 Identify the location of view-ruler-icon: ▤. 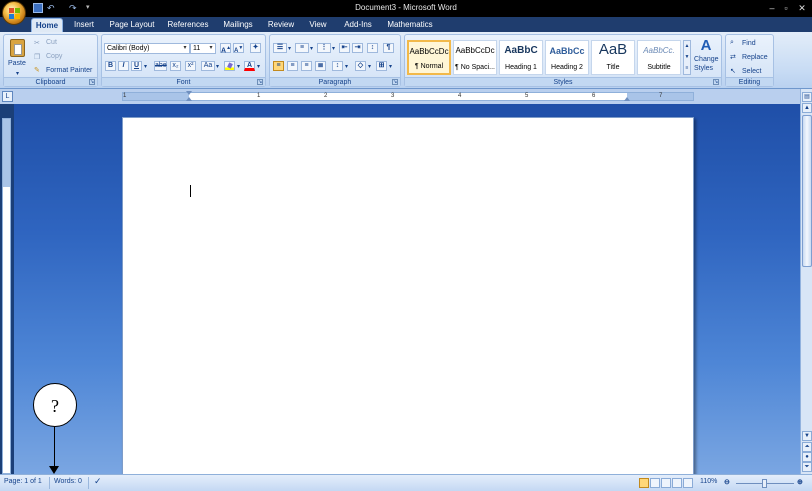
(807, 97).